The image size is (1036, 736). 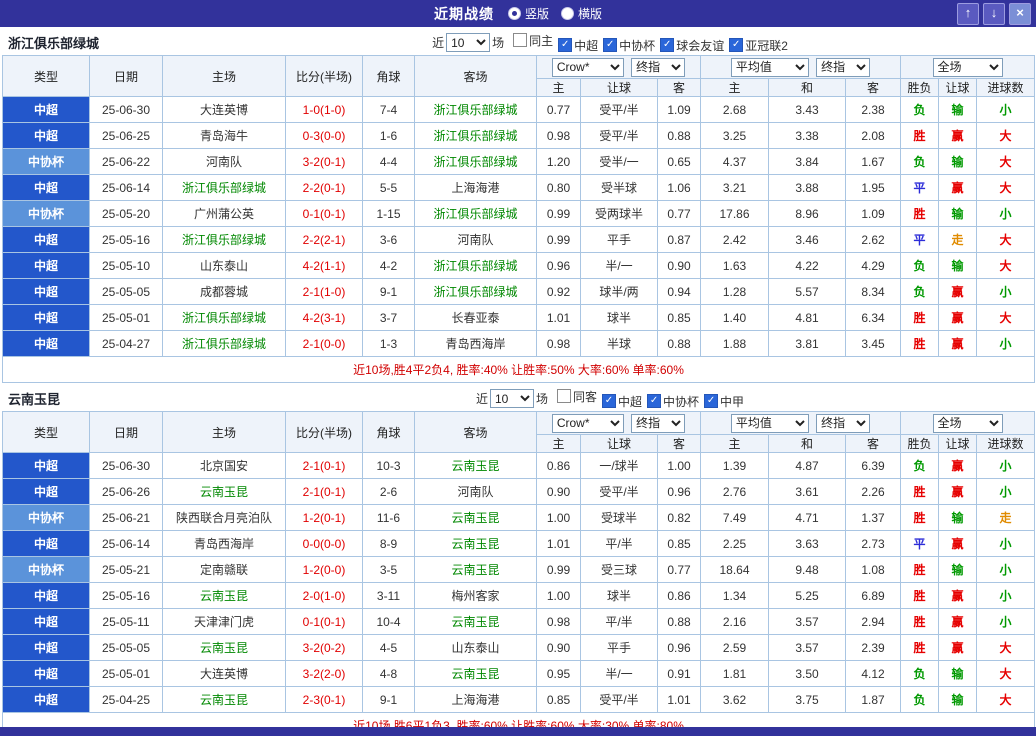 I want to click on home-team: 天津津门虎, so click(x=224, y=621).